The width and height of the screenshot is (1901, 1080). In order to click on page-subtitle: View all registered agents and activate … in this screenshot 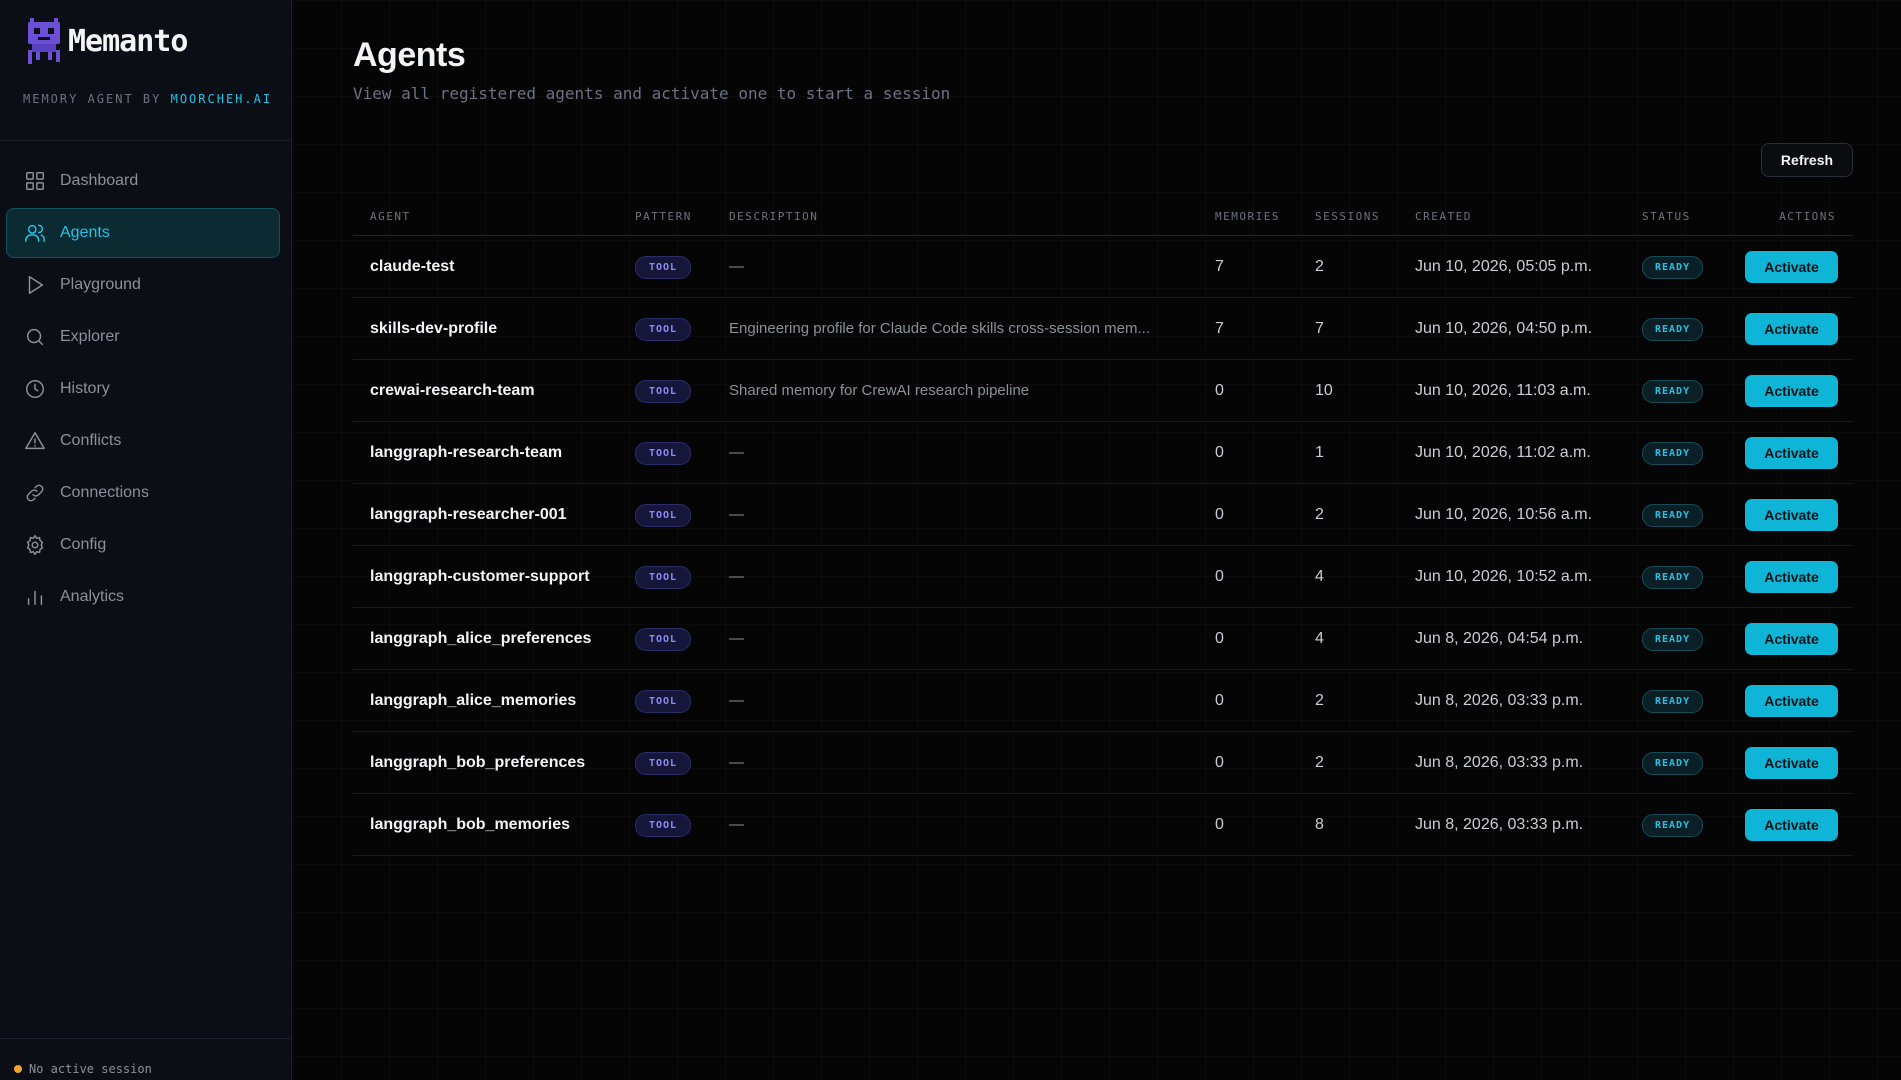, I will do `click(652, 93)`.